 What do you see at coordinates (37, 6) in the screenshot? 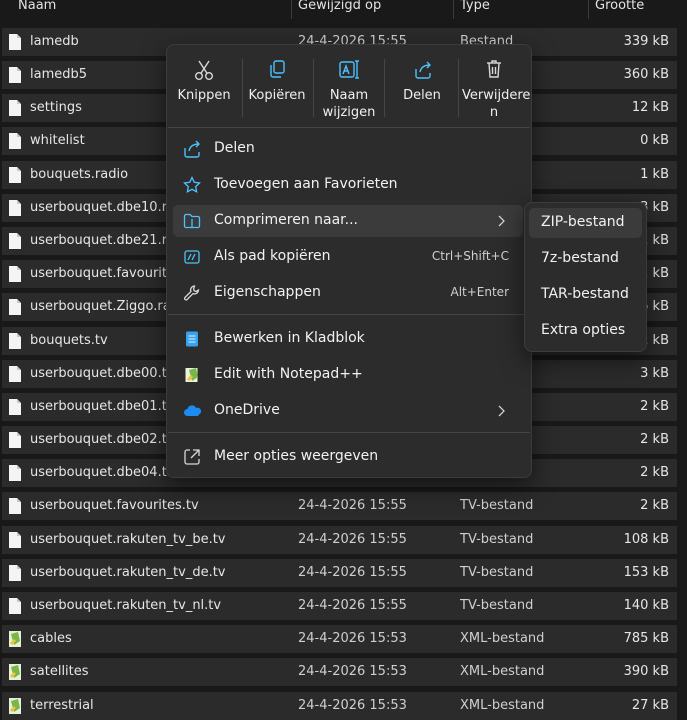
I see `column-name: Naam` at bounding box center [37, 6].